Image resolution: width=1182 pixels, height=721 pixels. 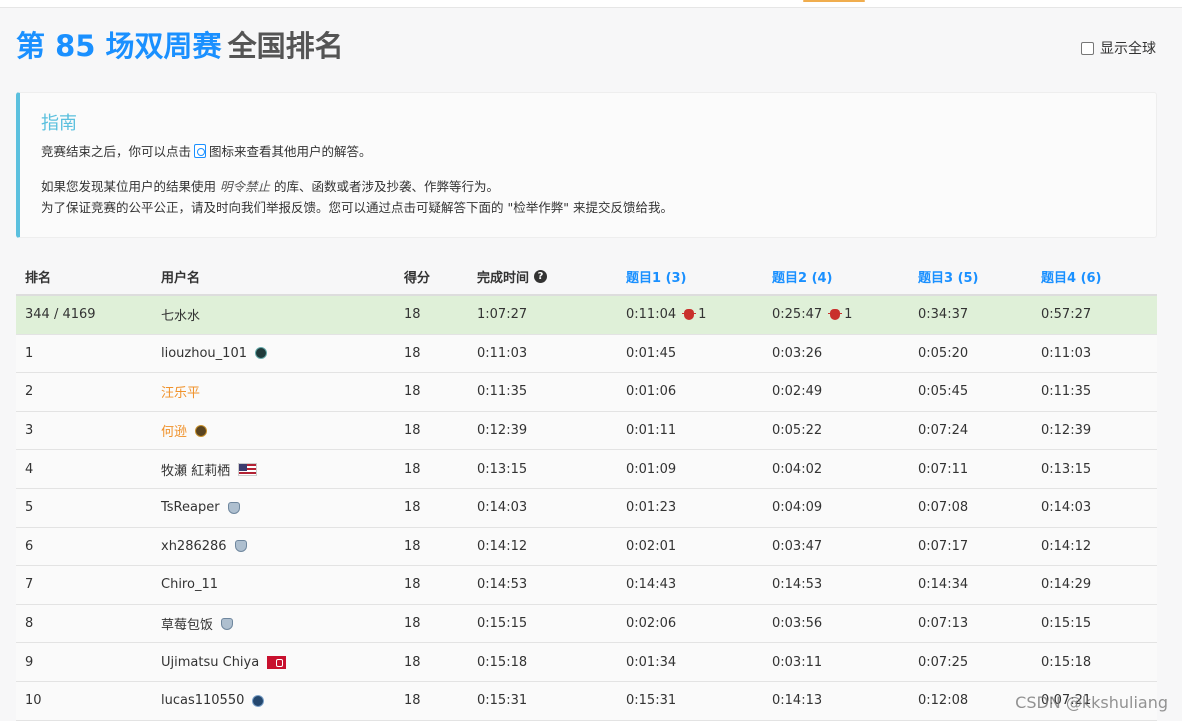 I want to click on guide-title: 指南, so click(x=59, y=123).